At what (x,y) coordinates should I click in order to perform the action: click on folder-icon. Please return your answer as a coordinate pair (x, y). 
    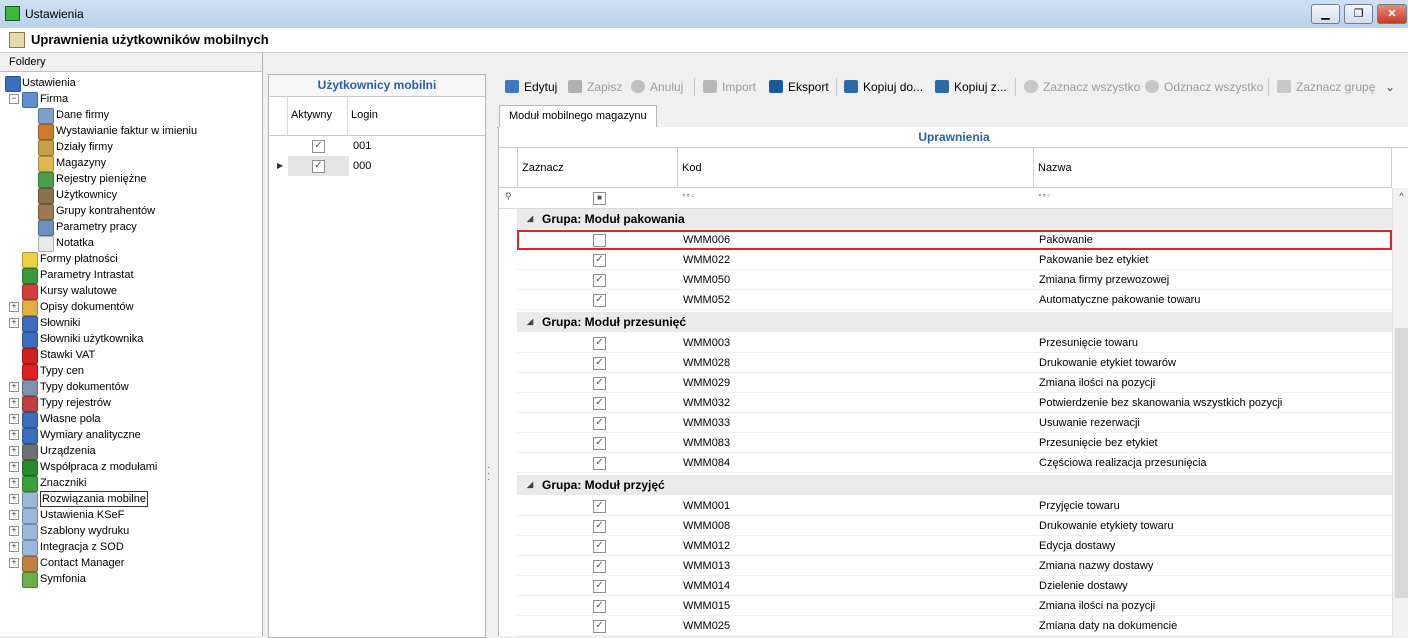
    Looking at the image, I should click on (30, 436).